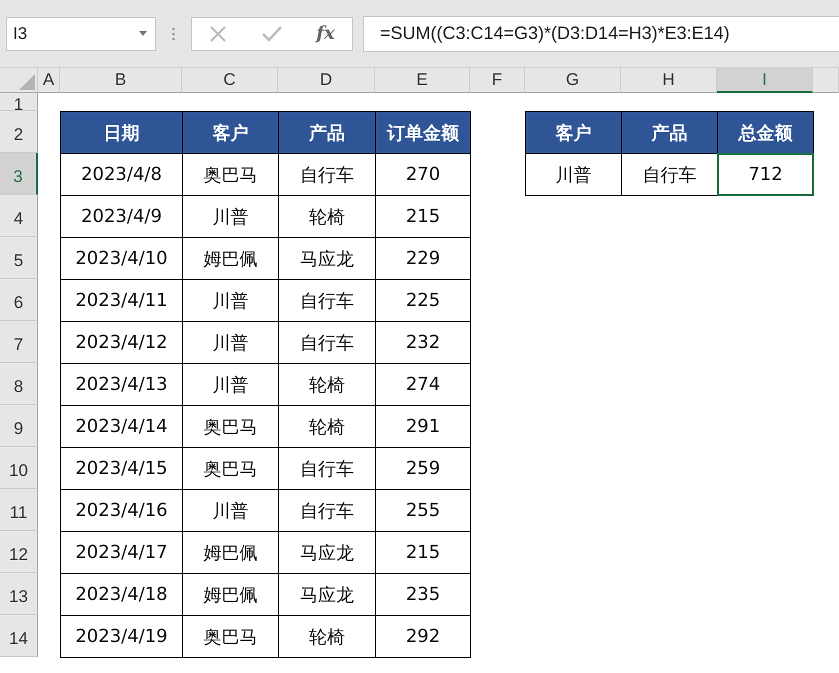  Describe the element at coordinates (49, 80) in the screenshot. I see `column-header: A` at that location.